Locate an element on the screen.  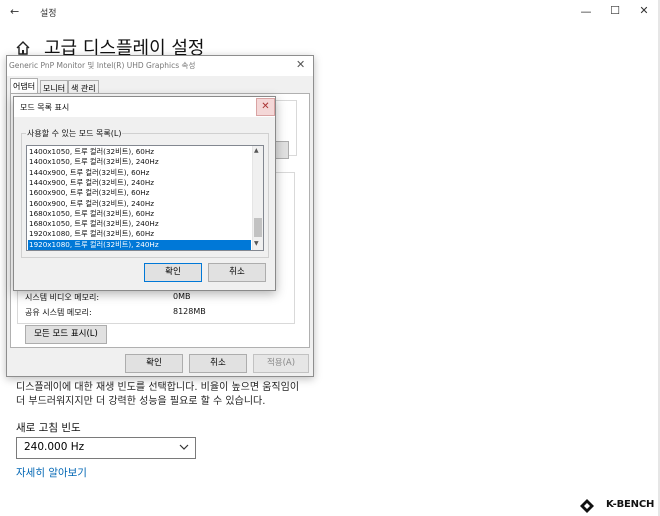
scroll-thumb is located at coordinates (258, 227).